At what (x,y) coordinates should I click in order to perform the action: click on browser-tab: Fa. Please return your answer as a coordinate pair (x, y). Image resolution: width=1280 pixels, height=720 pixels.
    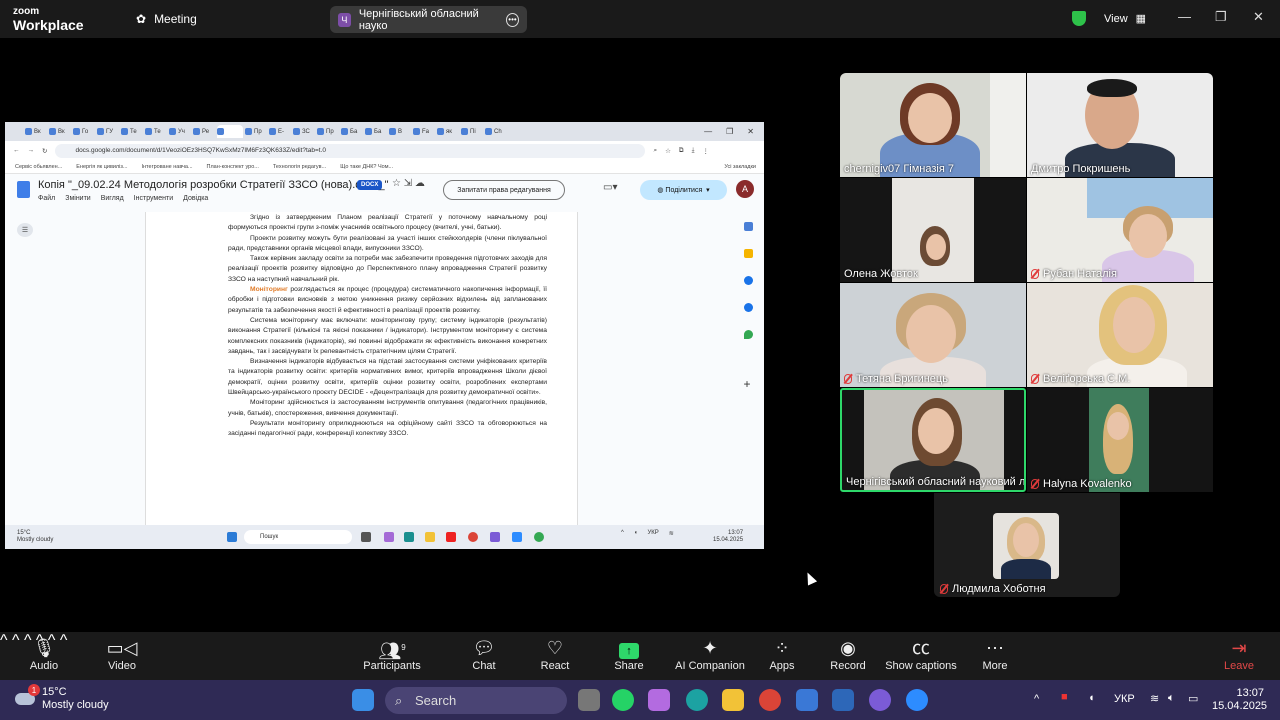
    Looking at the image, I should click on (424, 131).